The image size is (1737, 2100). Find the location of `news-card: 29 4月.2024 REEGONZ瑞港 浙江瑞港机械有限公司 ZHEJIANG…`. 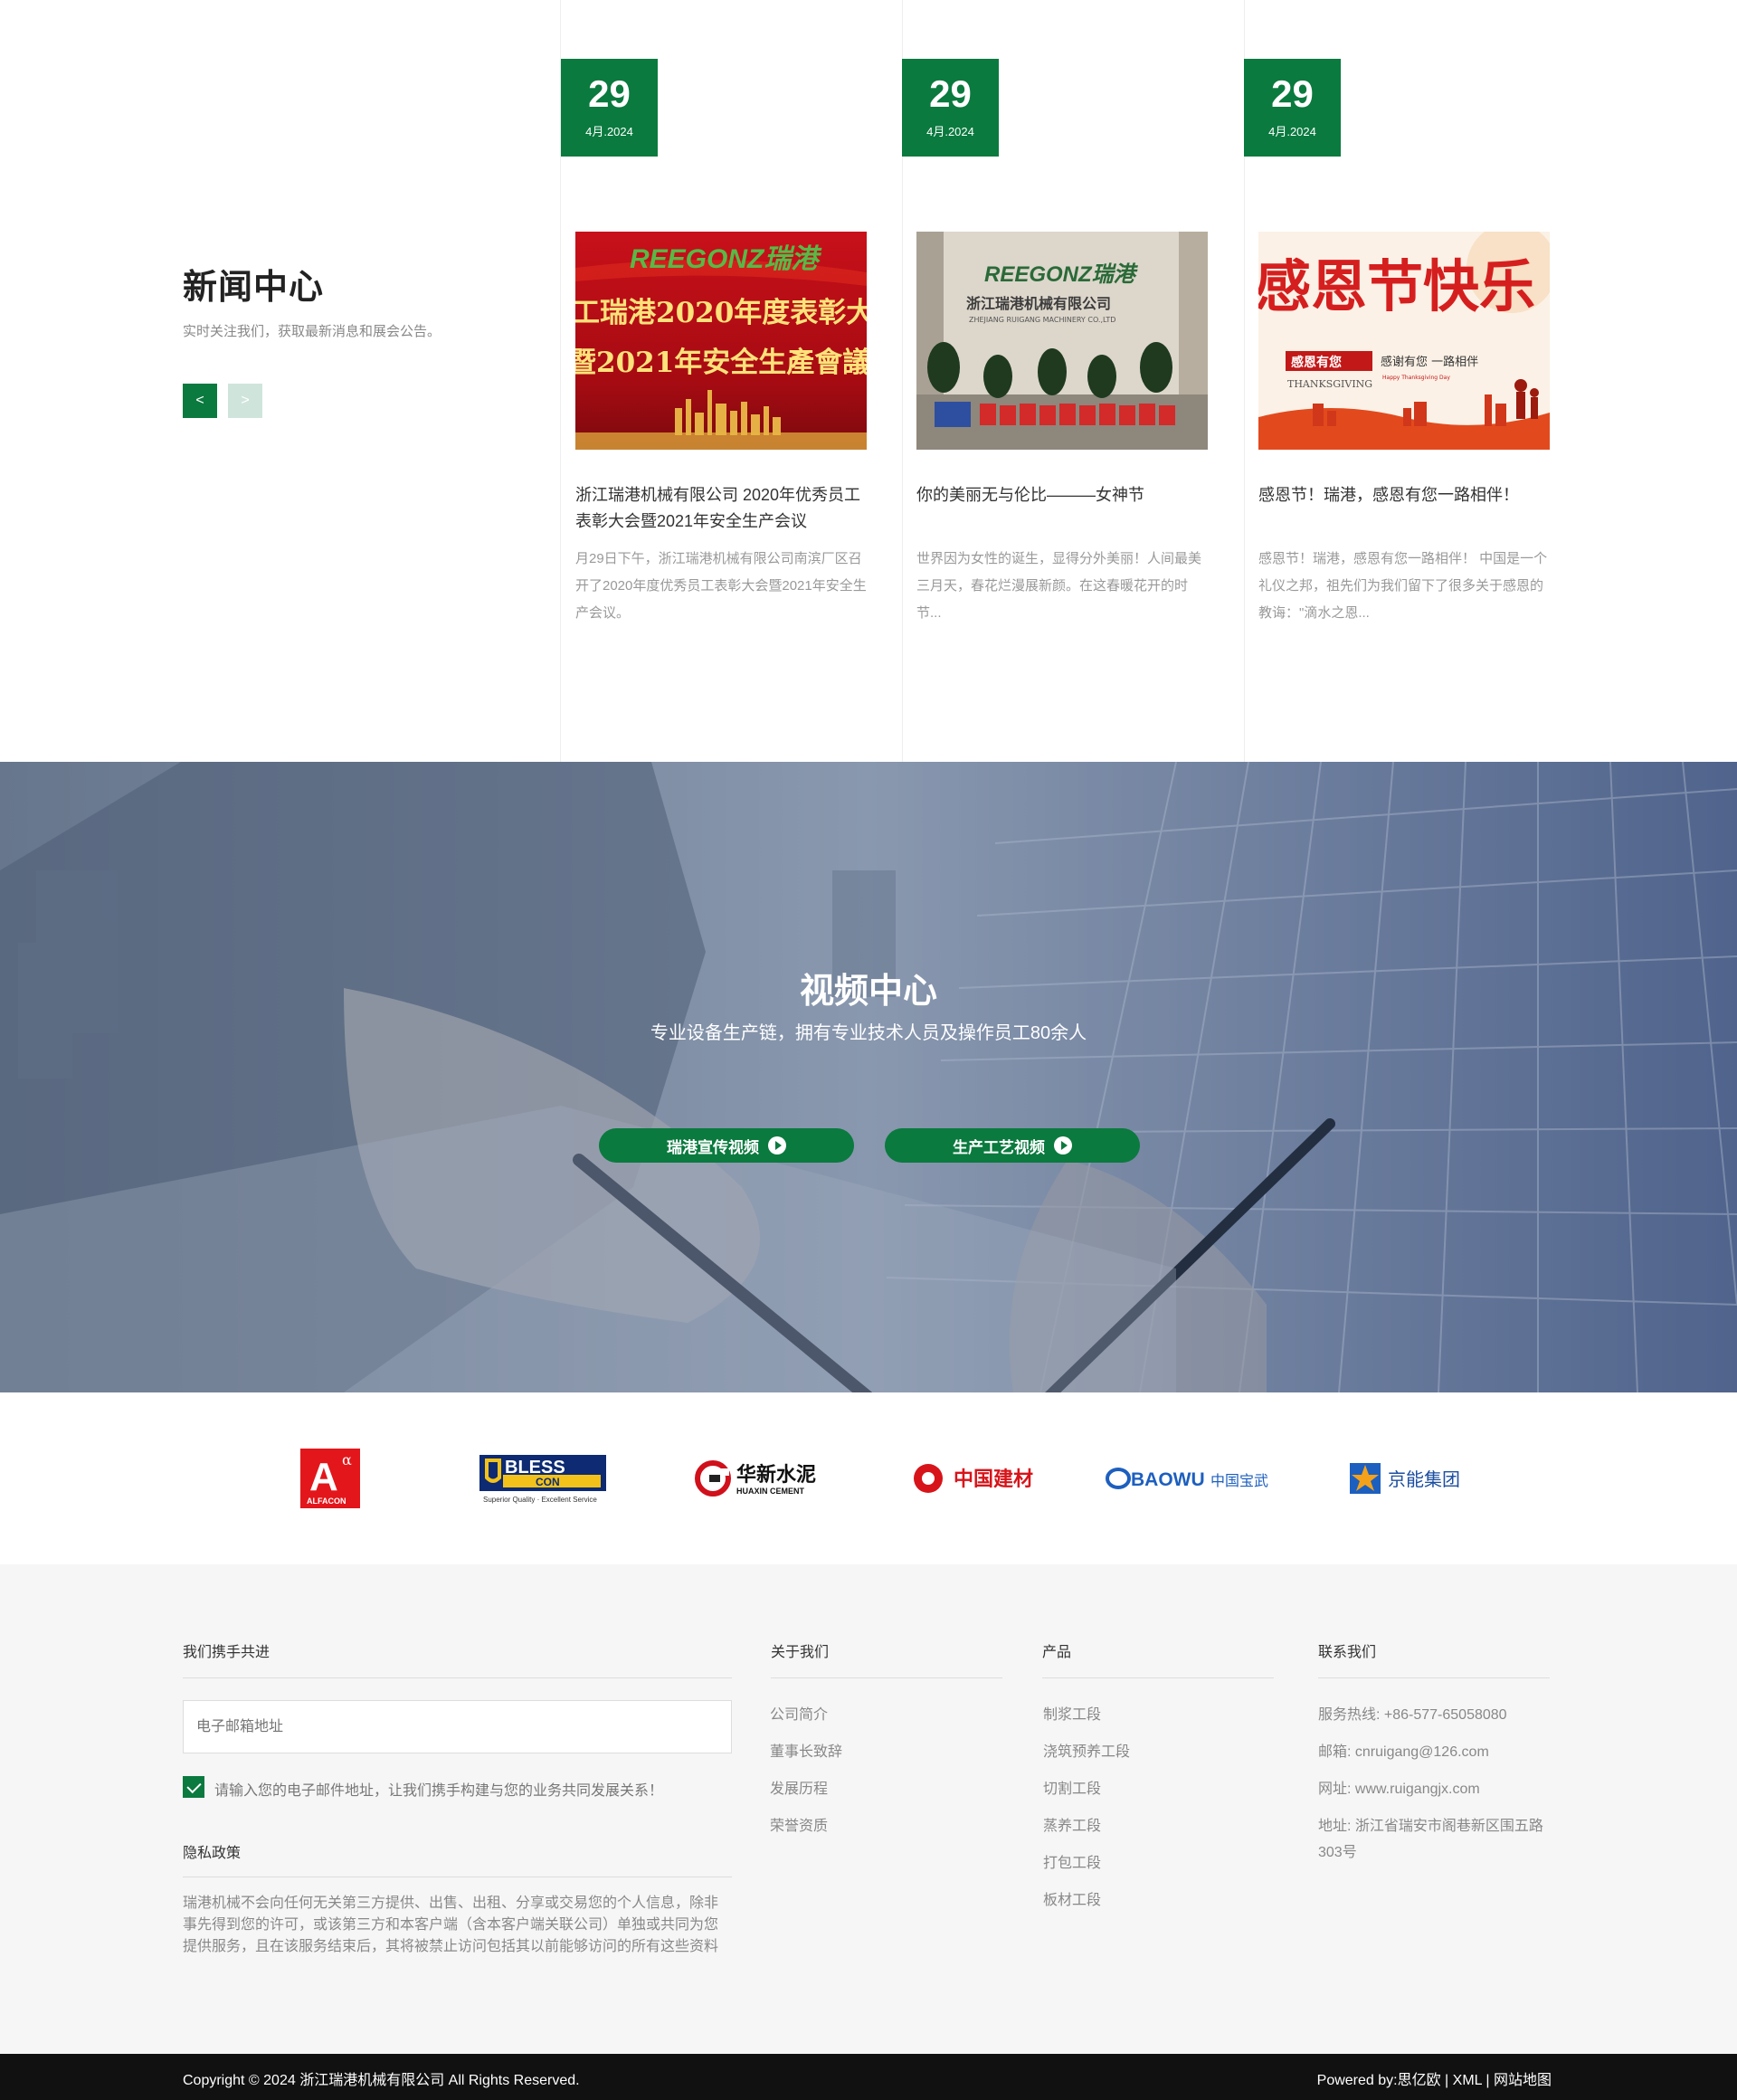

news-card: 29 4月.2024 REEGONZ瑞港 浙江瑞港机械有限公司 ZHEJIANG… is located at coordinates (1073, 381).